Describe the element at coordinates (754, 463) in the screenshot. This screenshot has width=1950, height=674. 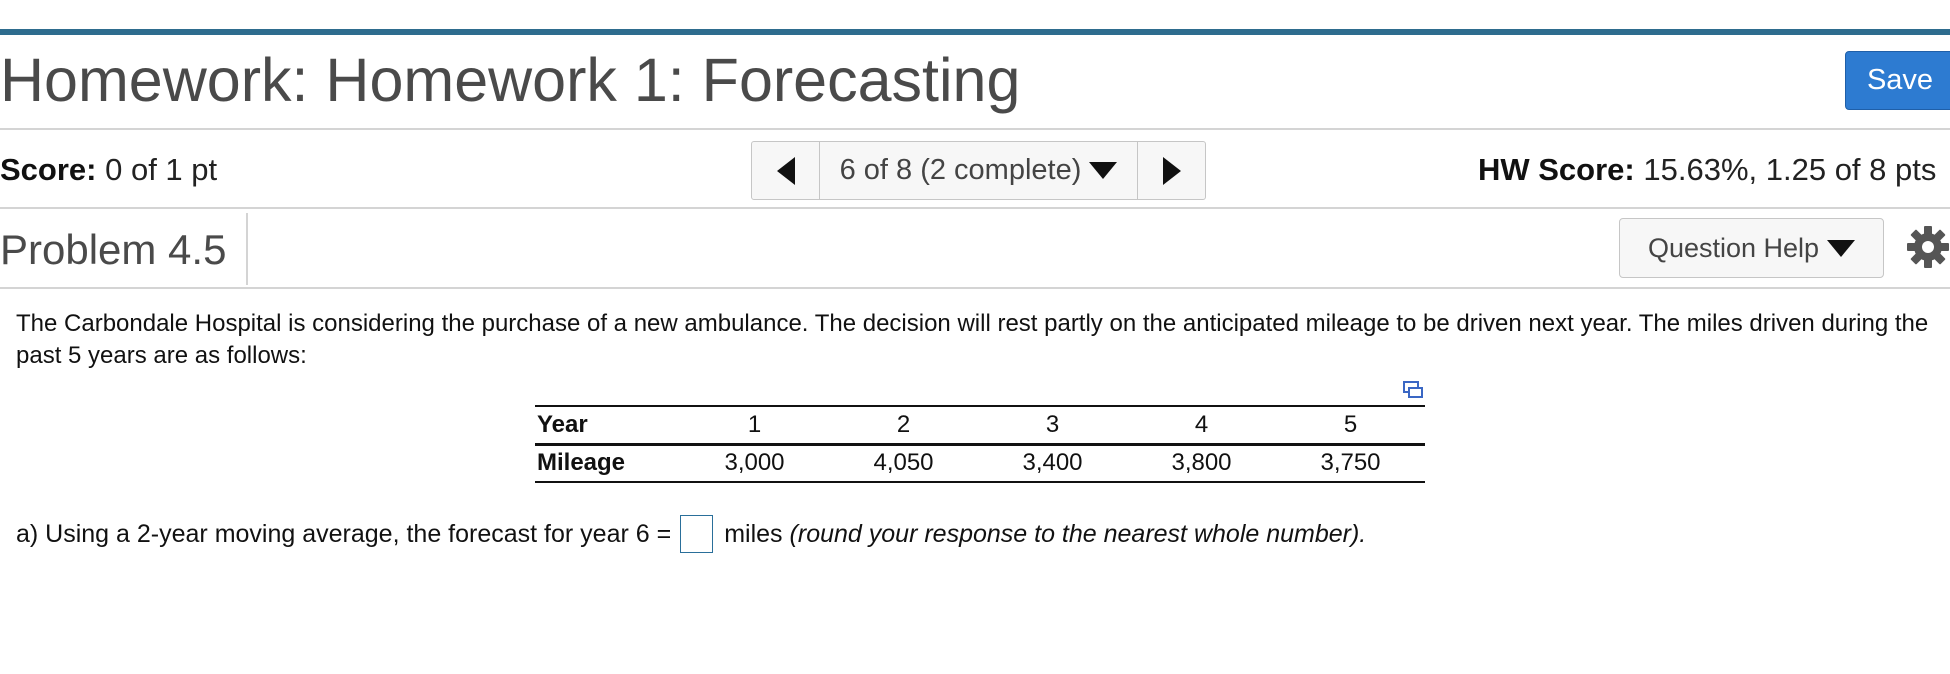
I see `table-cell: 3,000` at that location.